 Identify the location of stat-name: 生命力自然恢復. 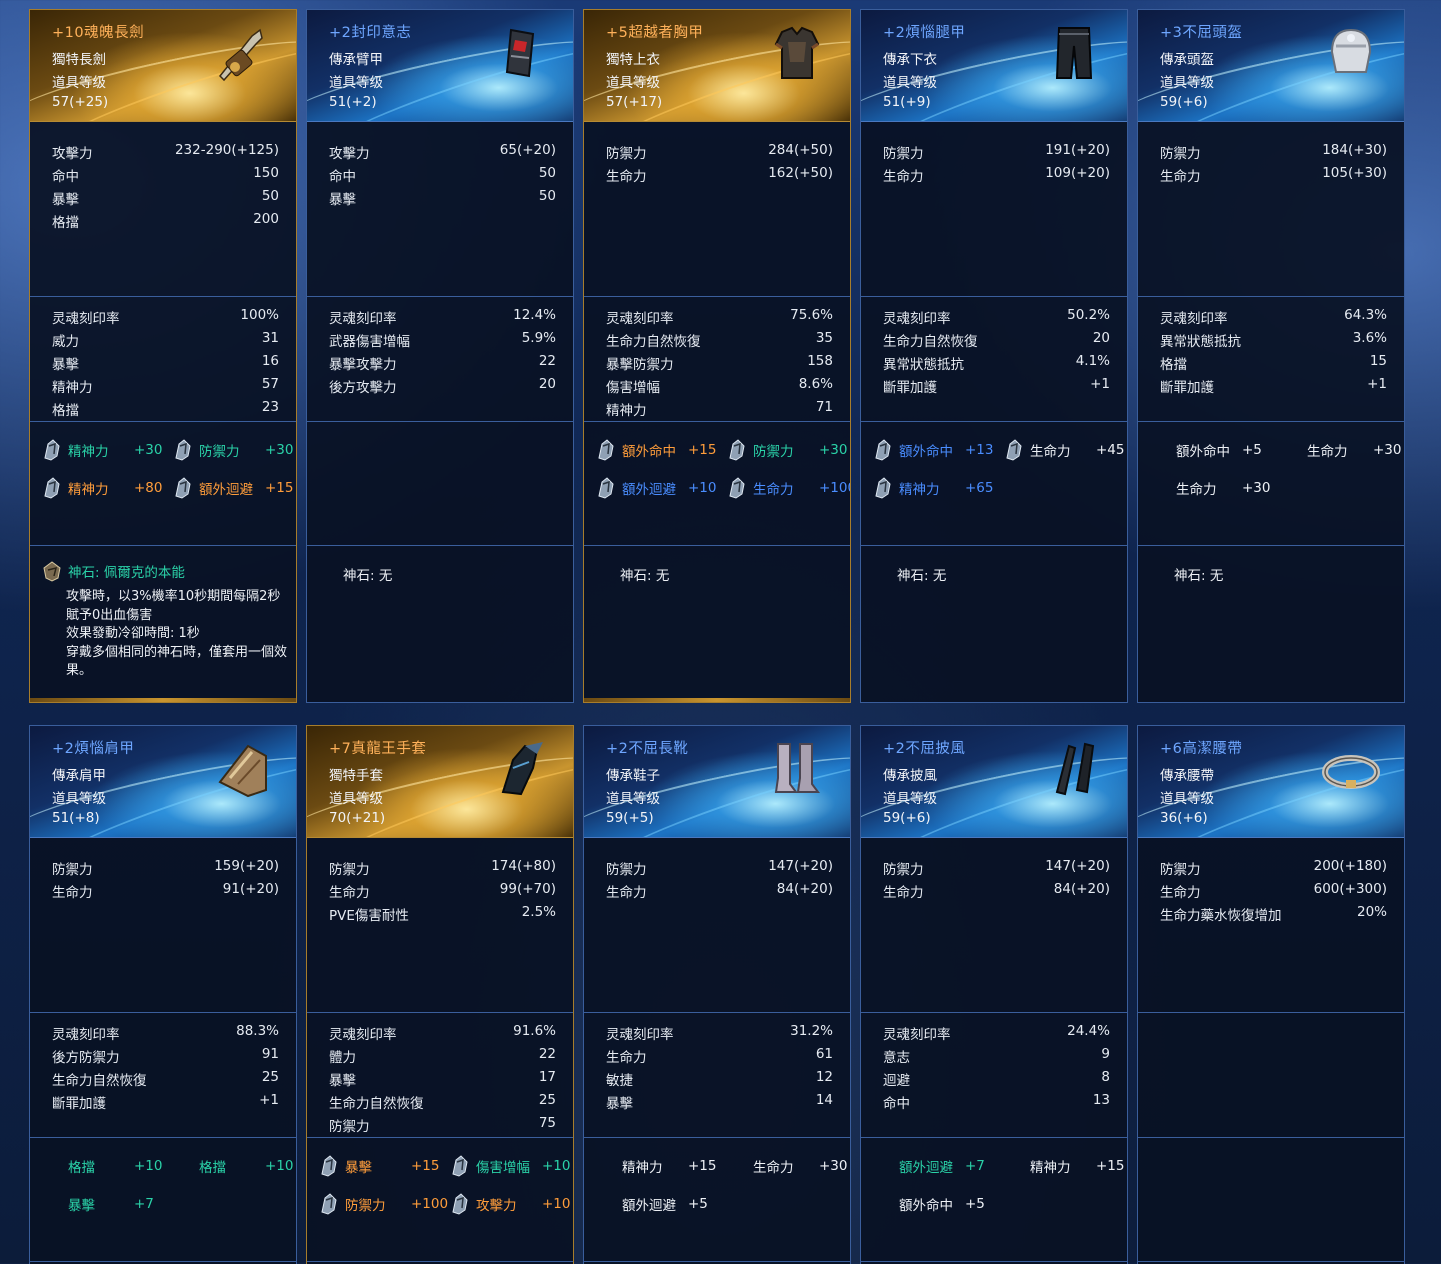
(930, 342).